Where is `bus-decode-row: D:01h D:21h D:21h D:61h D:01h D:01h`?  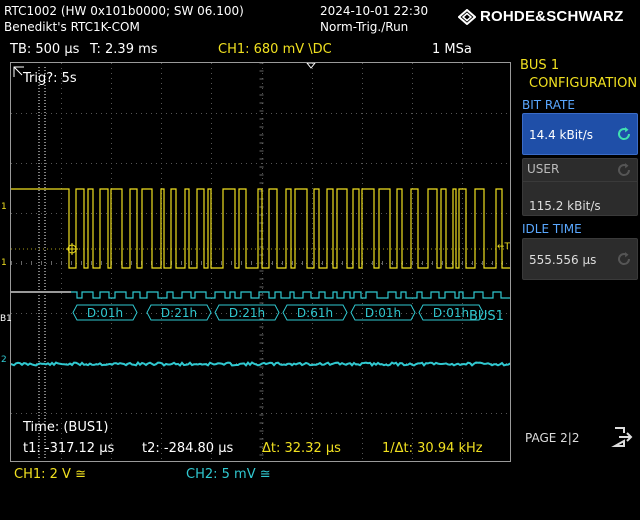
bus-decode-row: D:01h D:21h D:21h D:61h D:01h D:01h is located at coordinates (278, 312).